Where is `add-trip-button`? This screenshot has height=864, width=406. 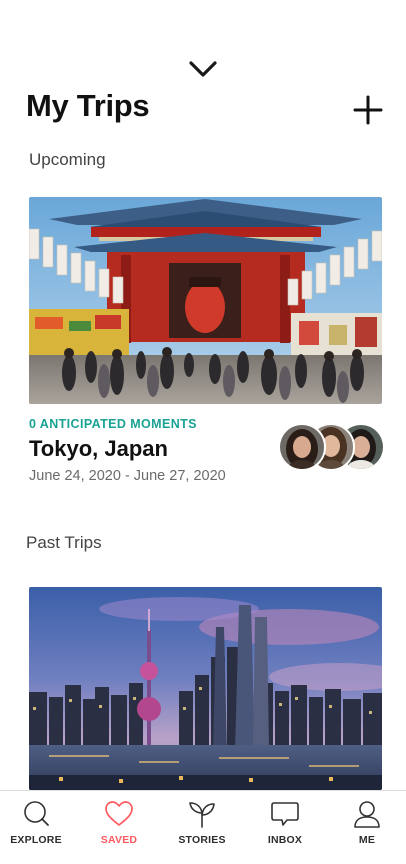 add-trip-button is located at coordinates (368, 110).